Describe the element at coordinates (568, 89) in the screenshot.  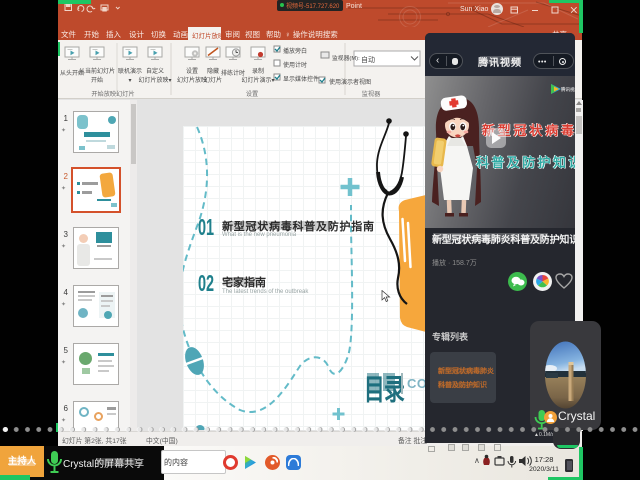
I see `svg-text: 腾讯视频` at that location.